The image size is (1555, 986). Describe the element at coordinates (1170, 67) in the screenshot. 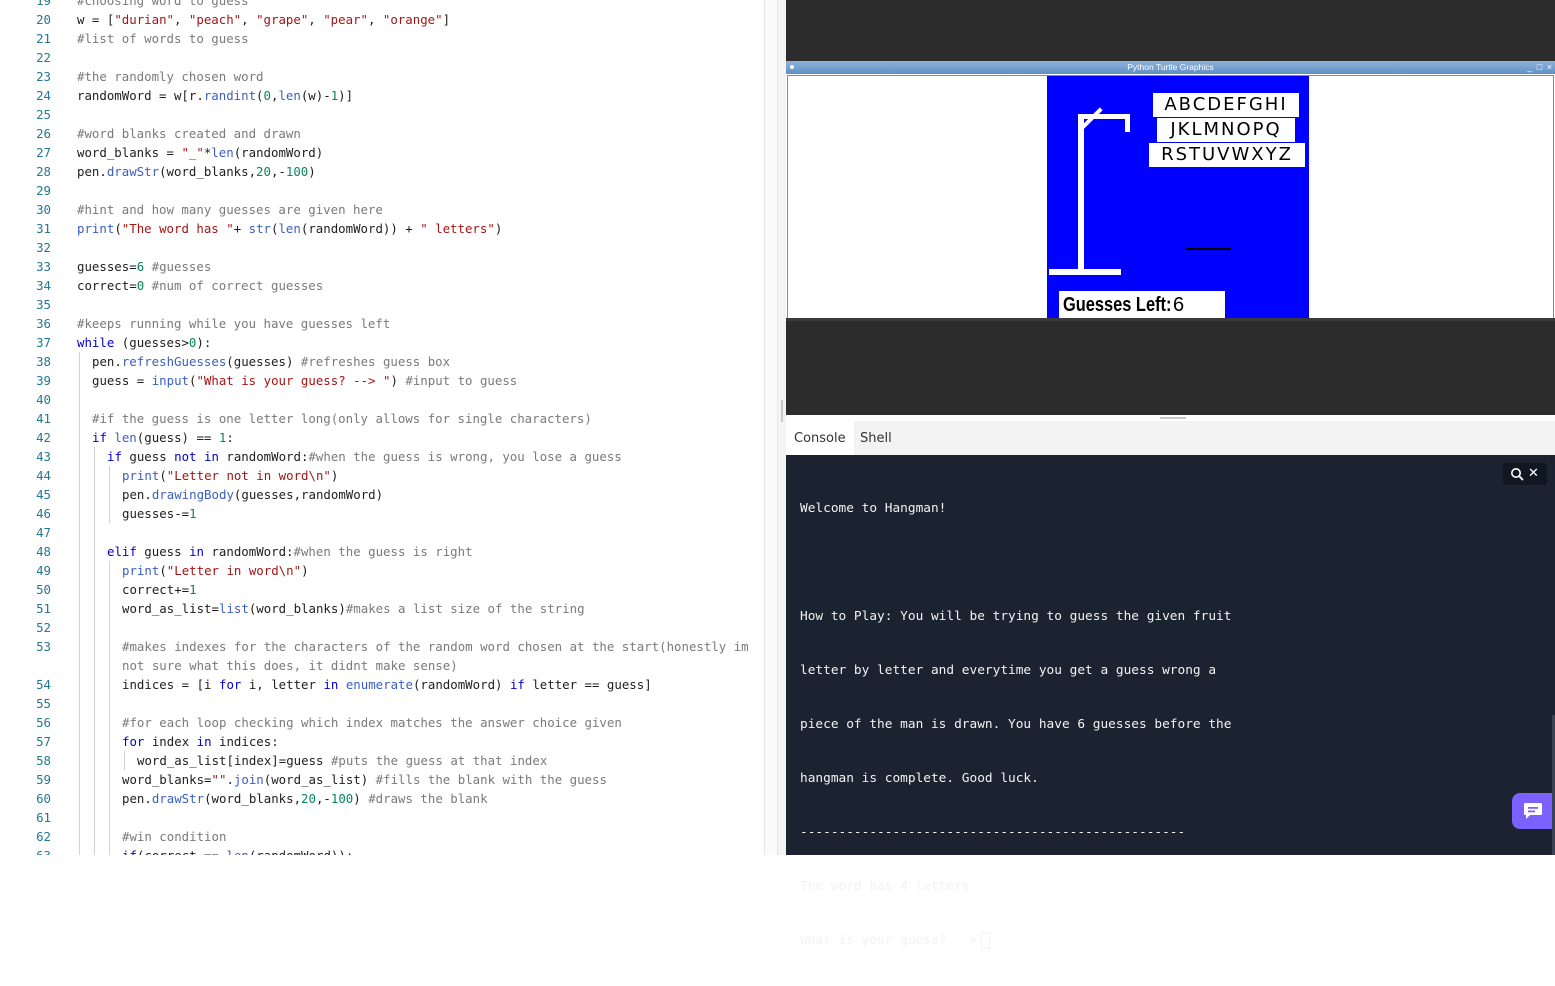

I see `turtle-titlebar: Python Turtle Graphics _ □ ×` at that location.